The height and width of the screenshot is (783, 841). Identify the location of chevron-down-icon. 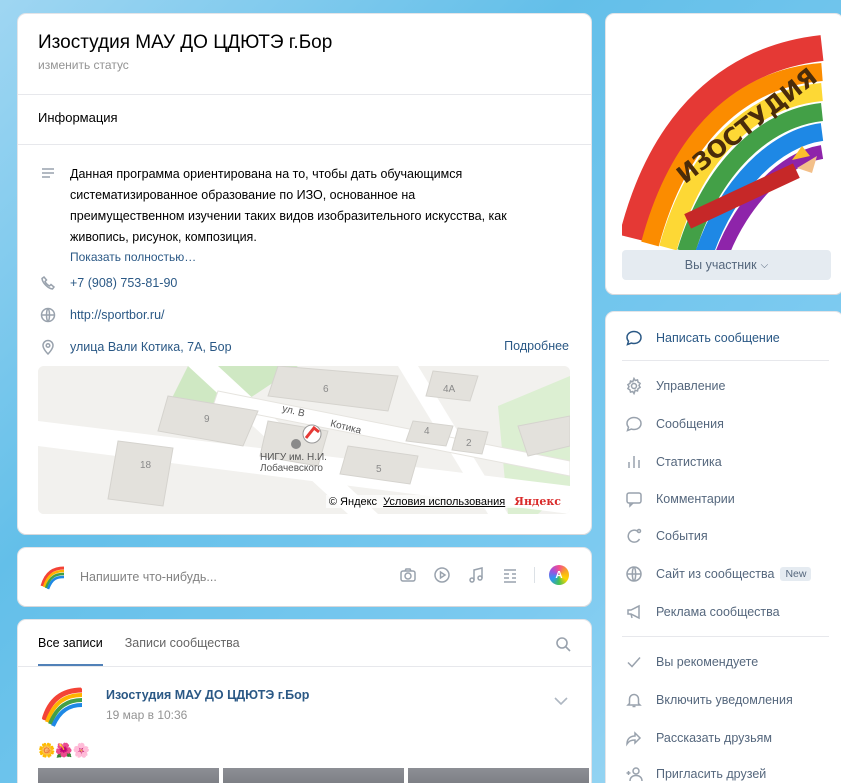
(561, 701).